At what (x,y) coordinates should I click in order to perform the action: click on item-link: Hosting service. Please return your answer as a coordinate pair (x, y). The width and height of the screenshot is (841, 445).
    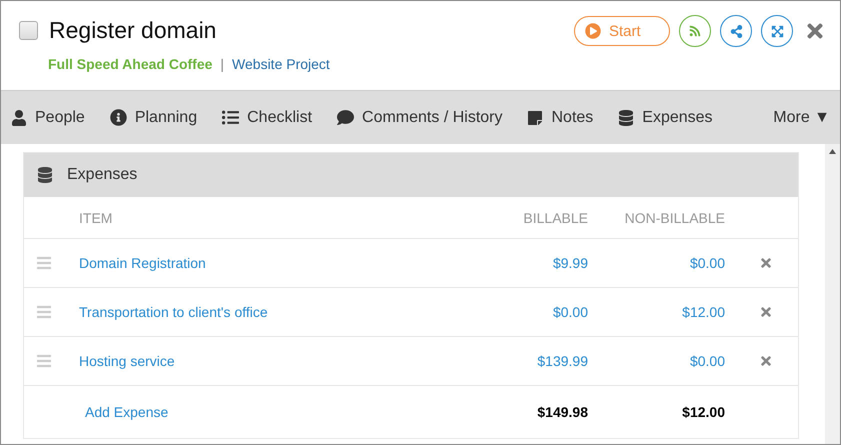
    Looking at the image, I should click on (263, 361).